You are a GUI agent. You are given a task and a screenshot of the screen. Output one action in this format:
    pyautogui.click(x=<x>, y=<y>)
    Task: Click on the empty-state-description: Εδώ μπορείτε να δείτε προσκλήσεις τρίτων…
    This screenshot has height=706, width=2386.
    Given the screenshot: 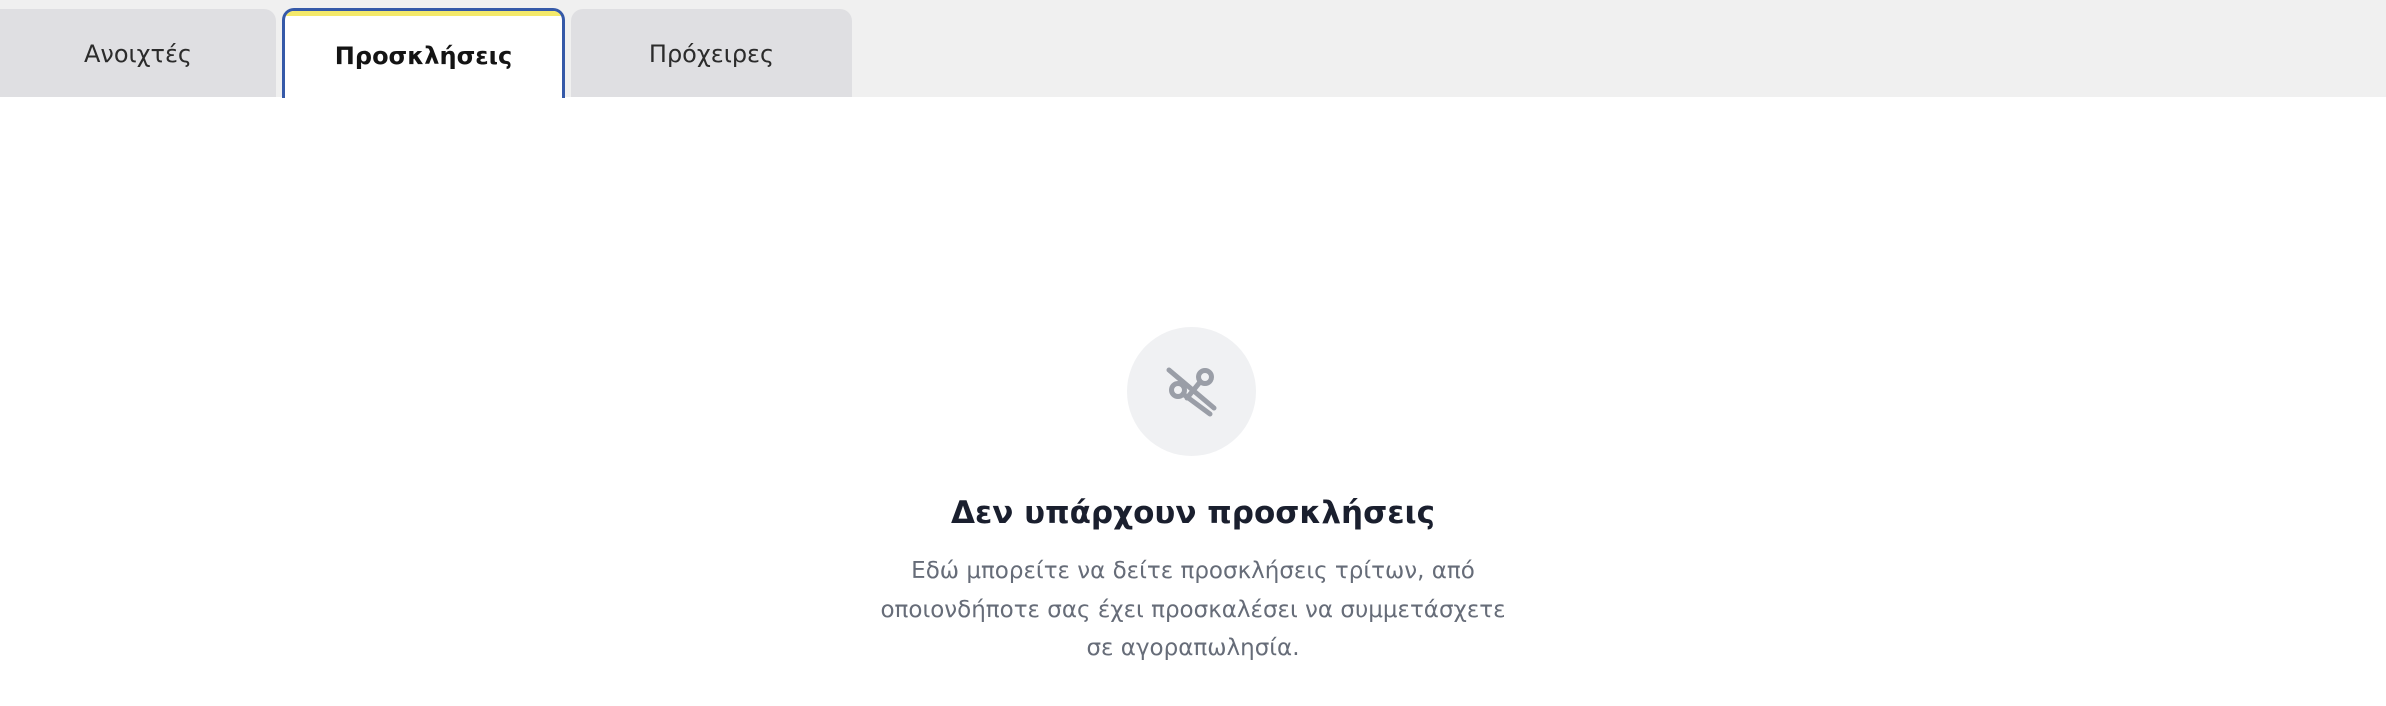 What is the action you would take?
    pyautogui.click(x=1193, y=609)
    